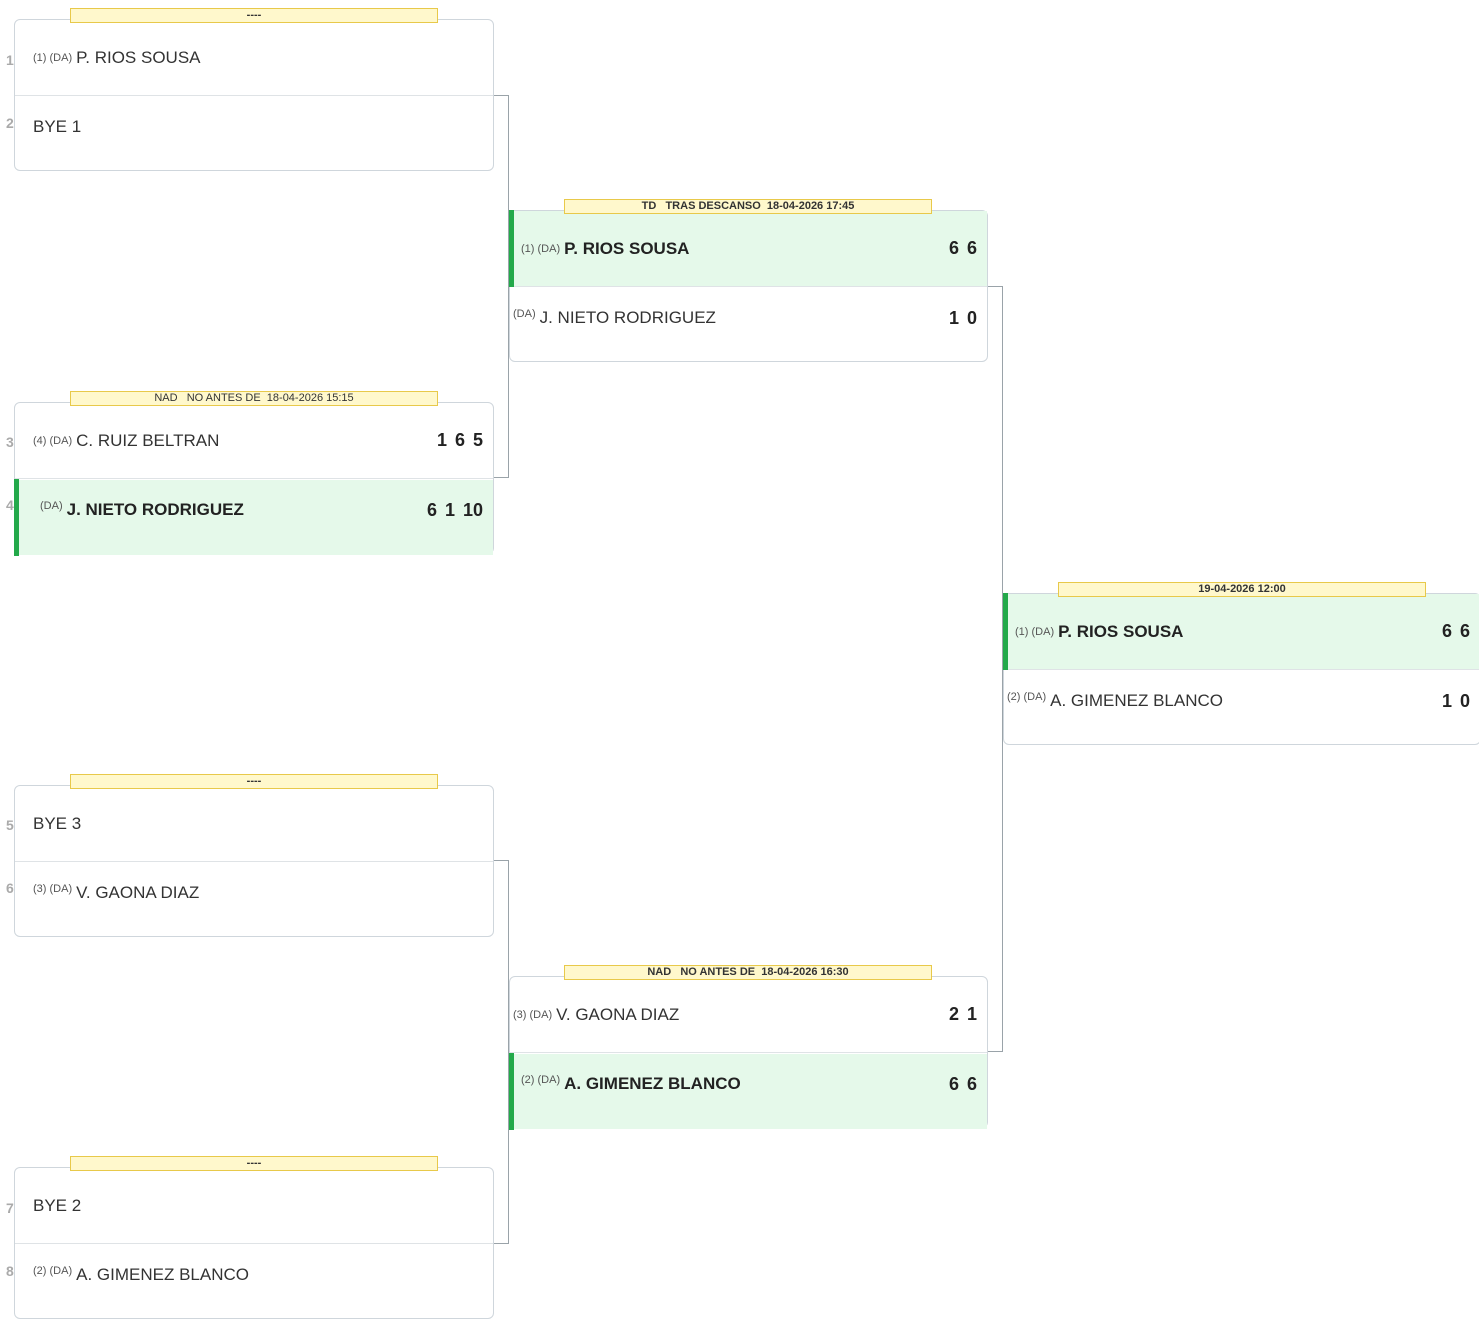  What do you see at coordinates (254, 58) in the screenshot?
I see `player-row: (1) (DA) P. RIOS SOUSA` at bounding box center [254, 58].